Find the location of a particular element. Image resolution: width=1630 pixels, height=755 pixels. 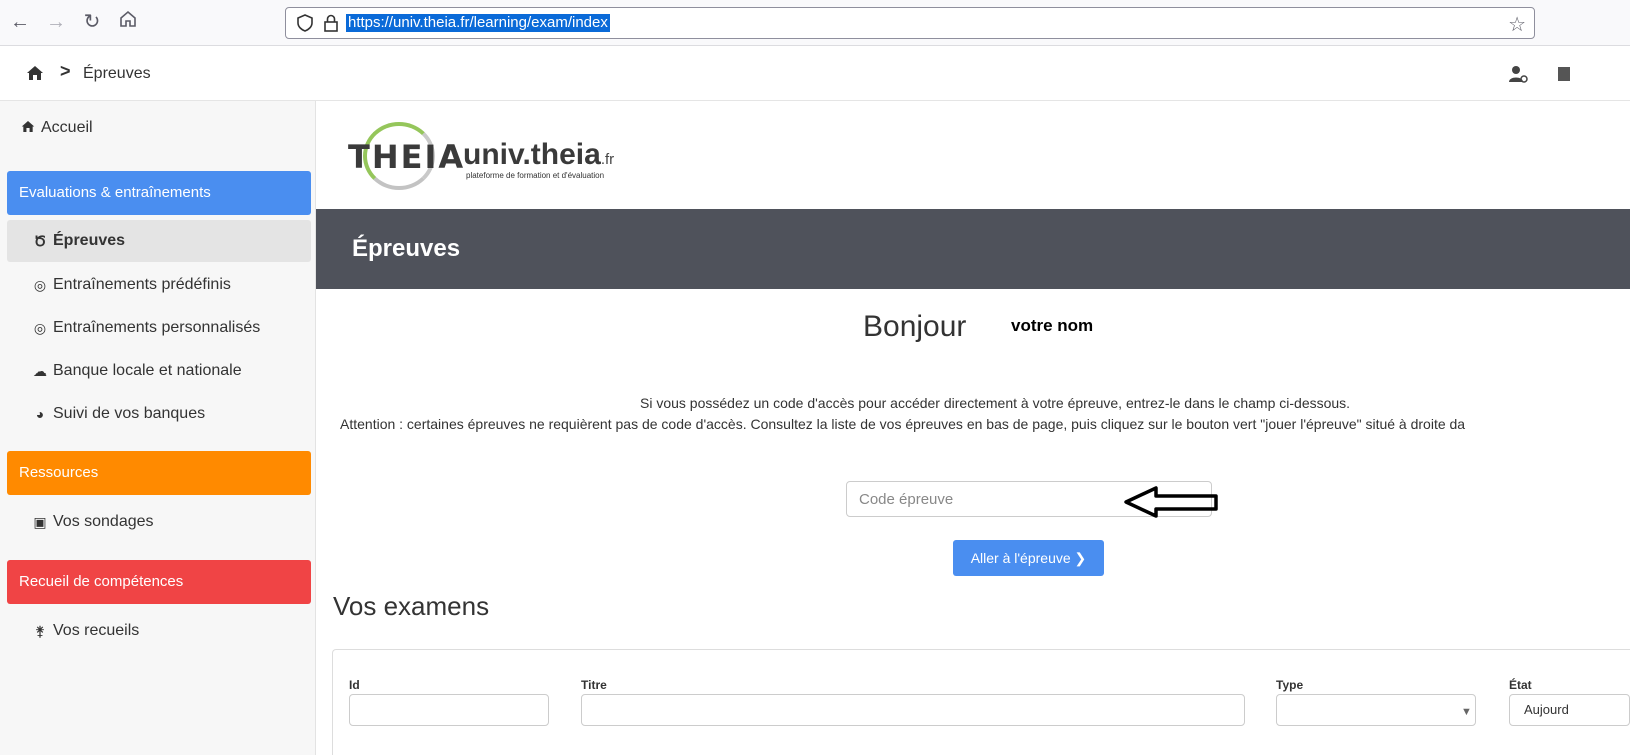

filter-id-label: Id is located at coordinates (354, 685).